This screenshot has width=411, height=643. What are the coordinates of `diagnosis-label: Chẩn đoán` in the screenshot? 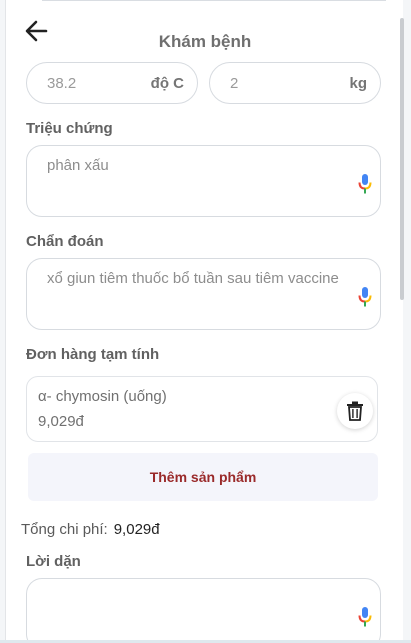 It's located at (65, 241).